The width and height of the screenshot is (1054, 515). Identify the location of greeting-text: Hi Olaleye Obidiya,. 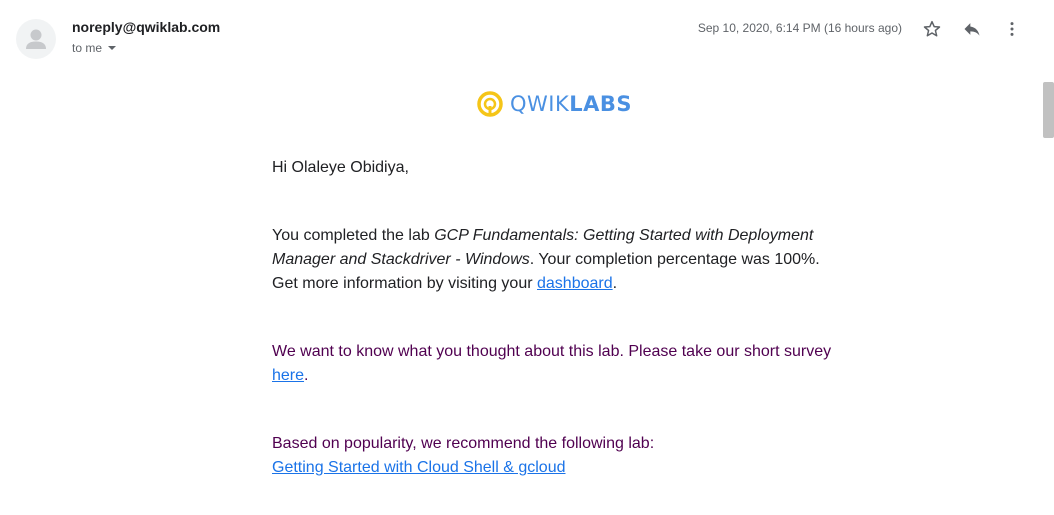
(340, 167).